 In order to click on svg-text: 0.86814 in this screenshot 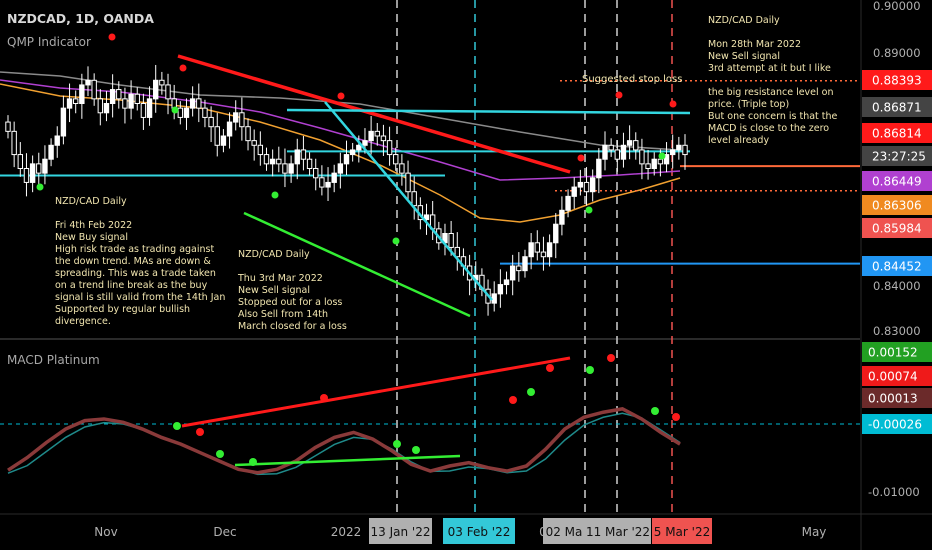, I will do `click(897, 134)`.